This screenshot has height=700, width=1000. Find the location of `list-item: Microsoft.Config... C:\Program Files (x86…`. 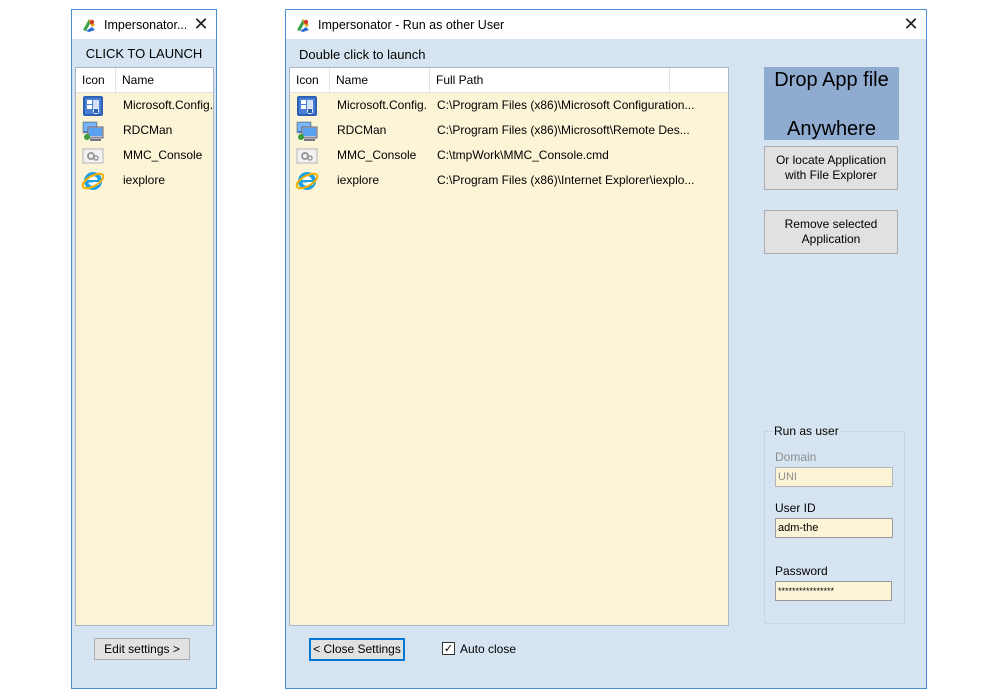

list-item: Microsoft.Config... C:\Program Files (x86… is located at coordinates (509, 105).